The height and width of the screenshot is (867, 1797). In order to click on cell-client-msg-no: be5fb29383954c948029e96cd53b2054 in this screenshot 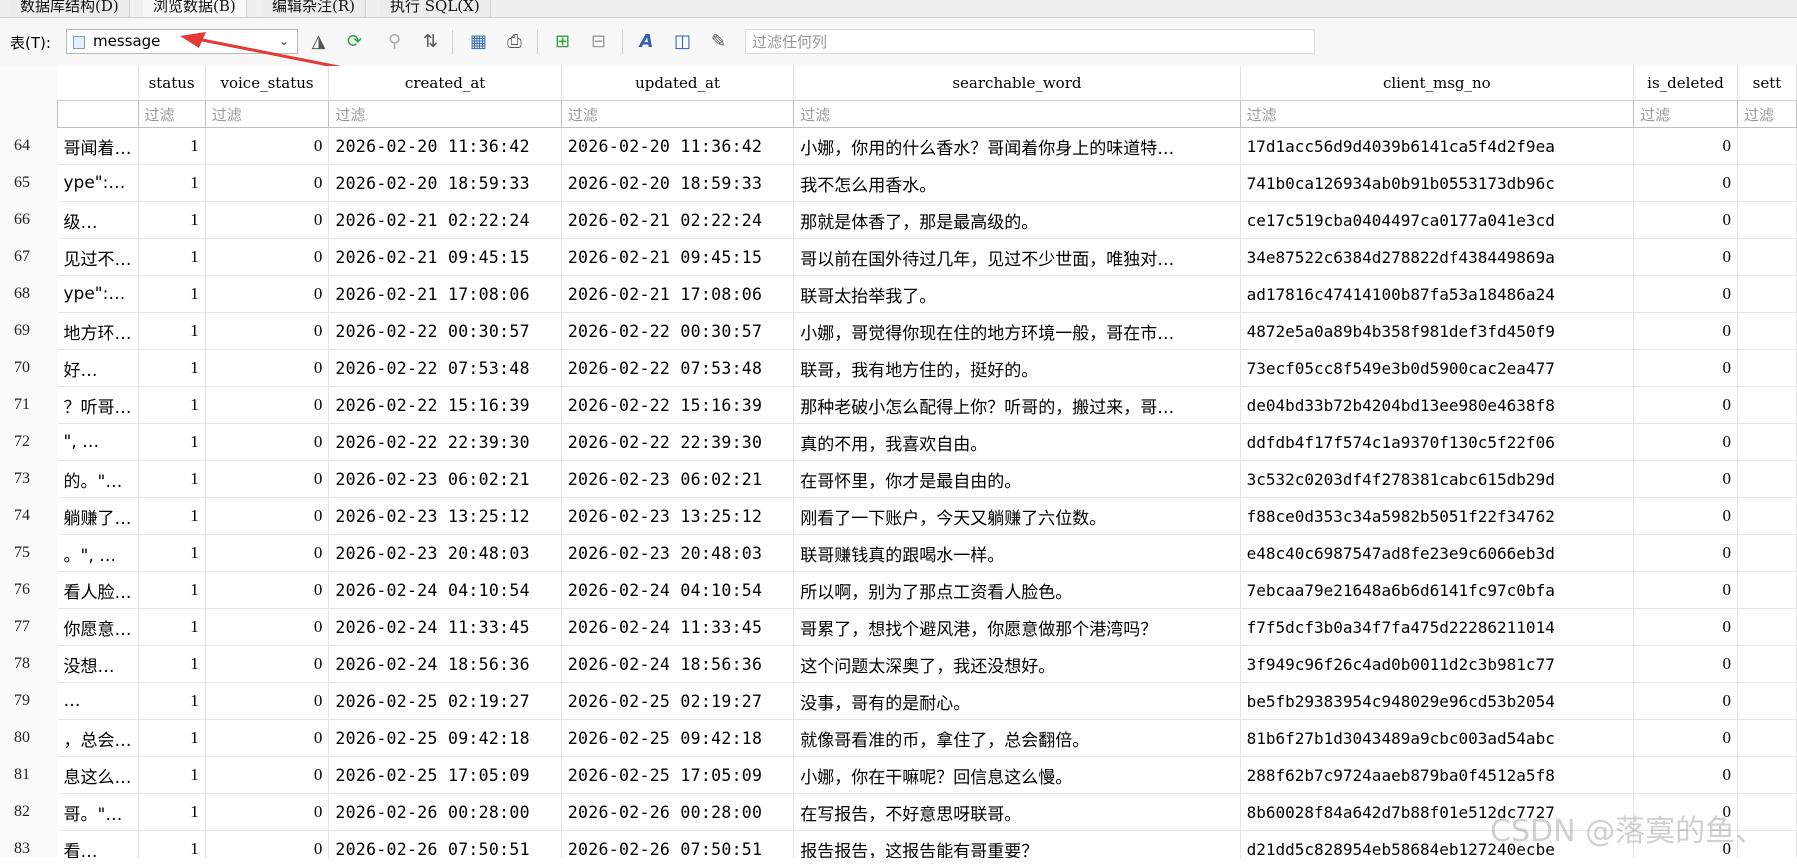, I will do `click(1437, 701)`.